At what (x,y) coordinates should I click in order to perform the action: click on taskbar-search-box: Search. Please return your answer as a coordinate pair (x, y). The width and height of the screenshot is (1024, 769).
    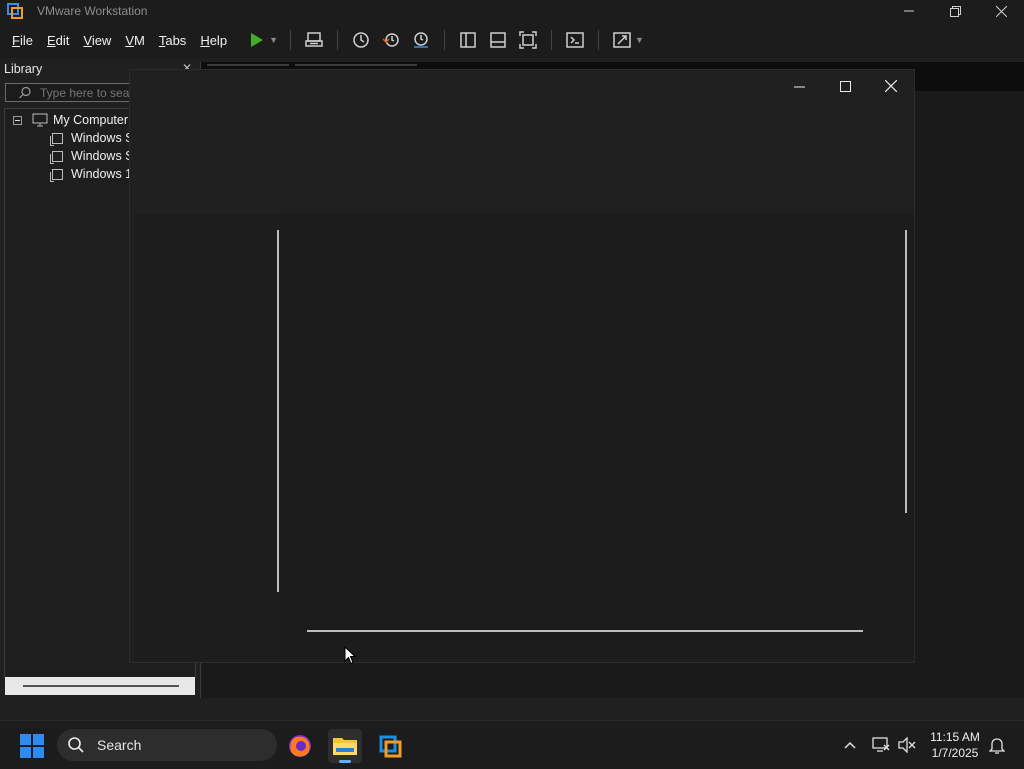
    Looking at the image, I should click on (167, 745).